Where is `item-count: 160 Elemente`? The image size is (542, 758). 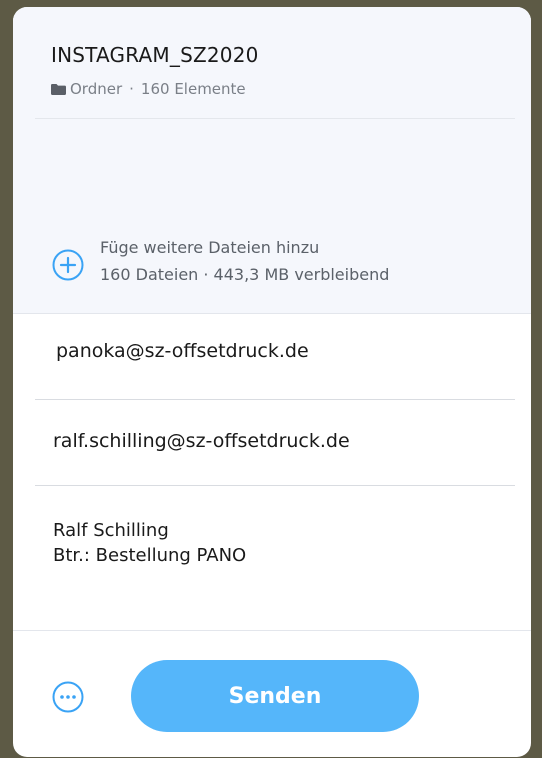 item-count: 160 Elemente is located at coordinates (193, 89).